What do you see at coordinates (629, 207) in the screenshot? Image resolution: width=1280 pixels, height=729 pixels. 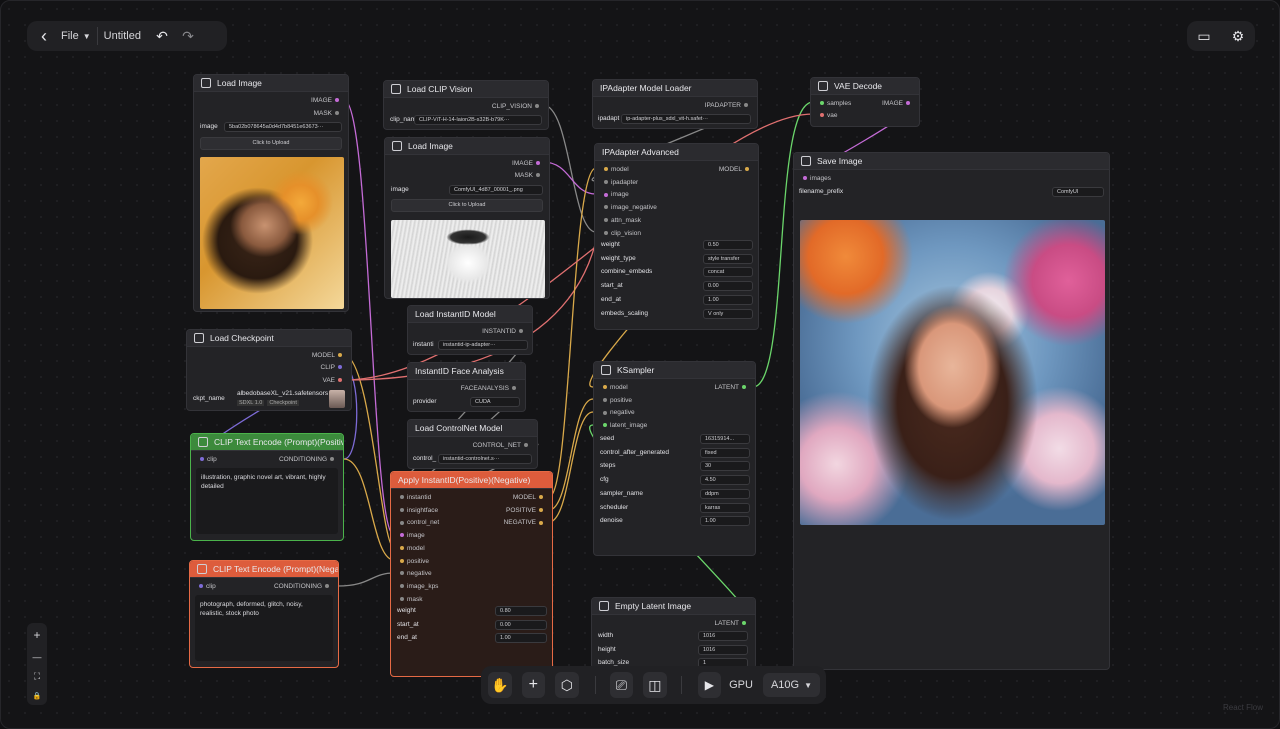 I see `input-image-negative: image_negative` at bounding box center [629, 207].